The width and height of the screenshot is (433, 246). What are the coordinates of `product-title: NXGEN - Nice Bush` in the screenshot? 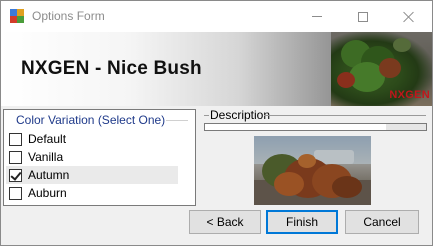 It's located at (111, 68).